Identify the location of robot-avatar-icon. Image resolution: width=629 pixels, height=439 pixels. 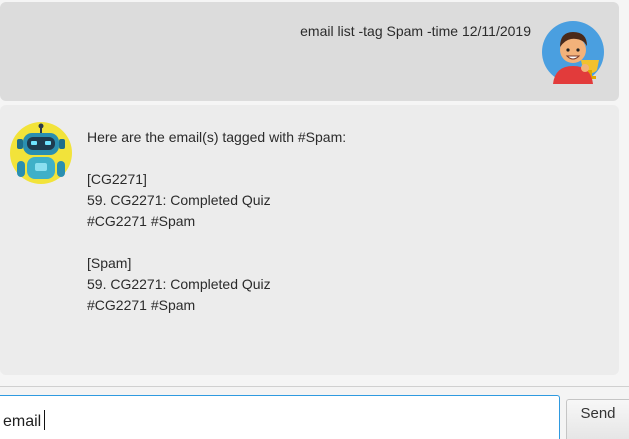
(41, 153).